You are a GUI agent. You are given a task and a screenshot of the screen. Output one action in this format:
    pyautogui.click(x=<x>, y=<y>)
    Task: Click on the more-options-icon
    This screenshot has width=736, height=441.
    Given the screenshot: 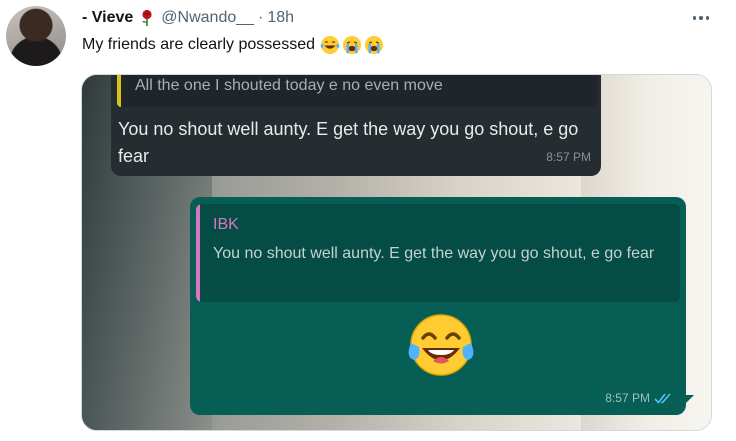 What is the action you would take?
    pyautogui.click(x=701, y=18)
    